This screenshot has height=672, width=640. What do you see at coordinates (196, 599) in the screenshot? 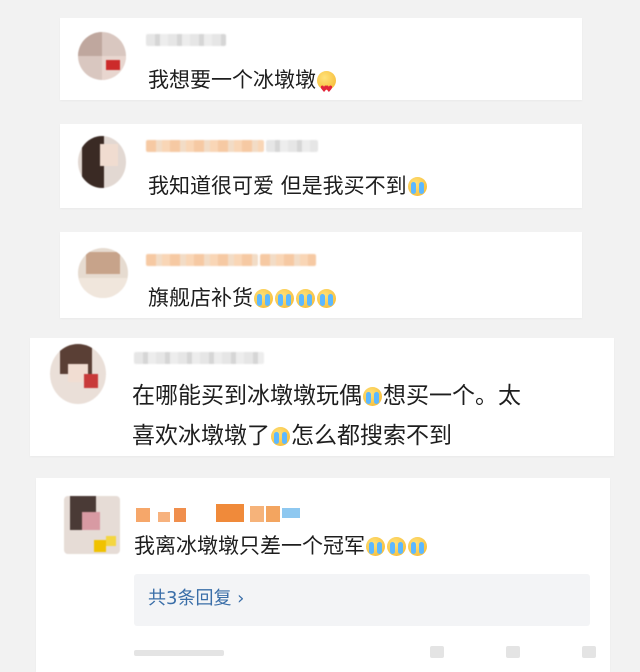
I see `view-replies-link: 共3条回复 ›` at bounding box center [196, 599].